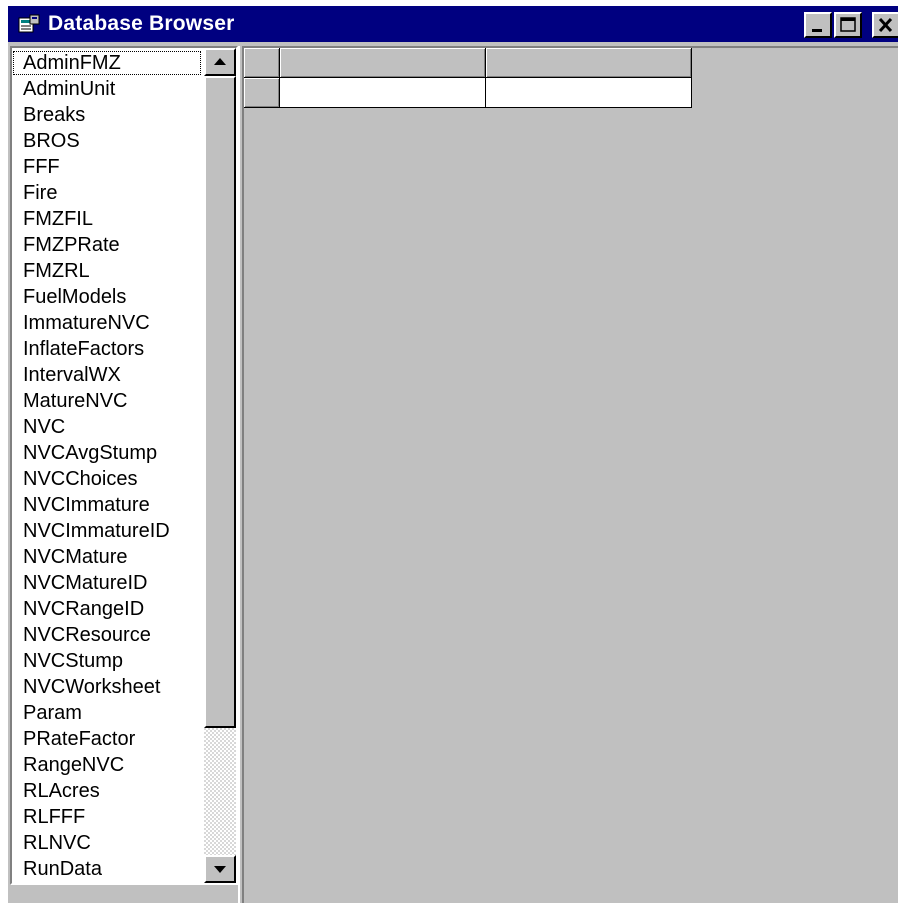 Image resolution: width=898 pixels, height=903 pixels. Describe the element at coordinates (107, 115) in the screenshot. I see `table-list-item: Breaks` at that location.